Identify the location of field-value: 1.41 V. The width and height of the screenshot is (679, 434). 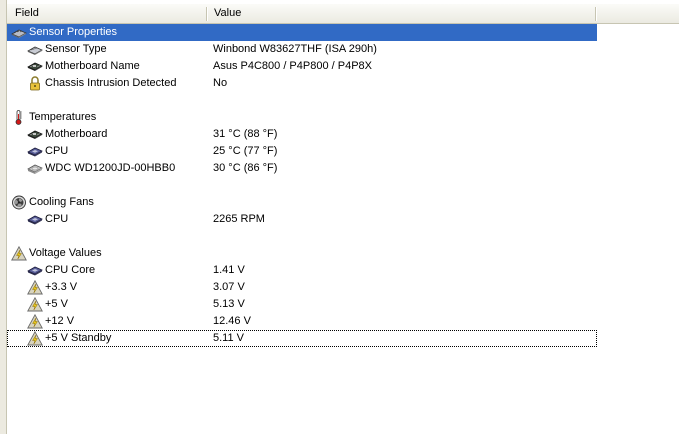
(229, 270).